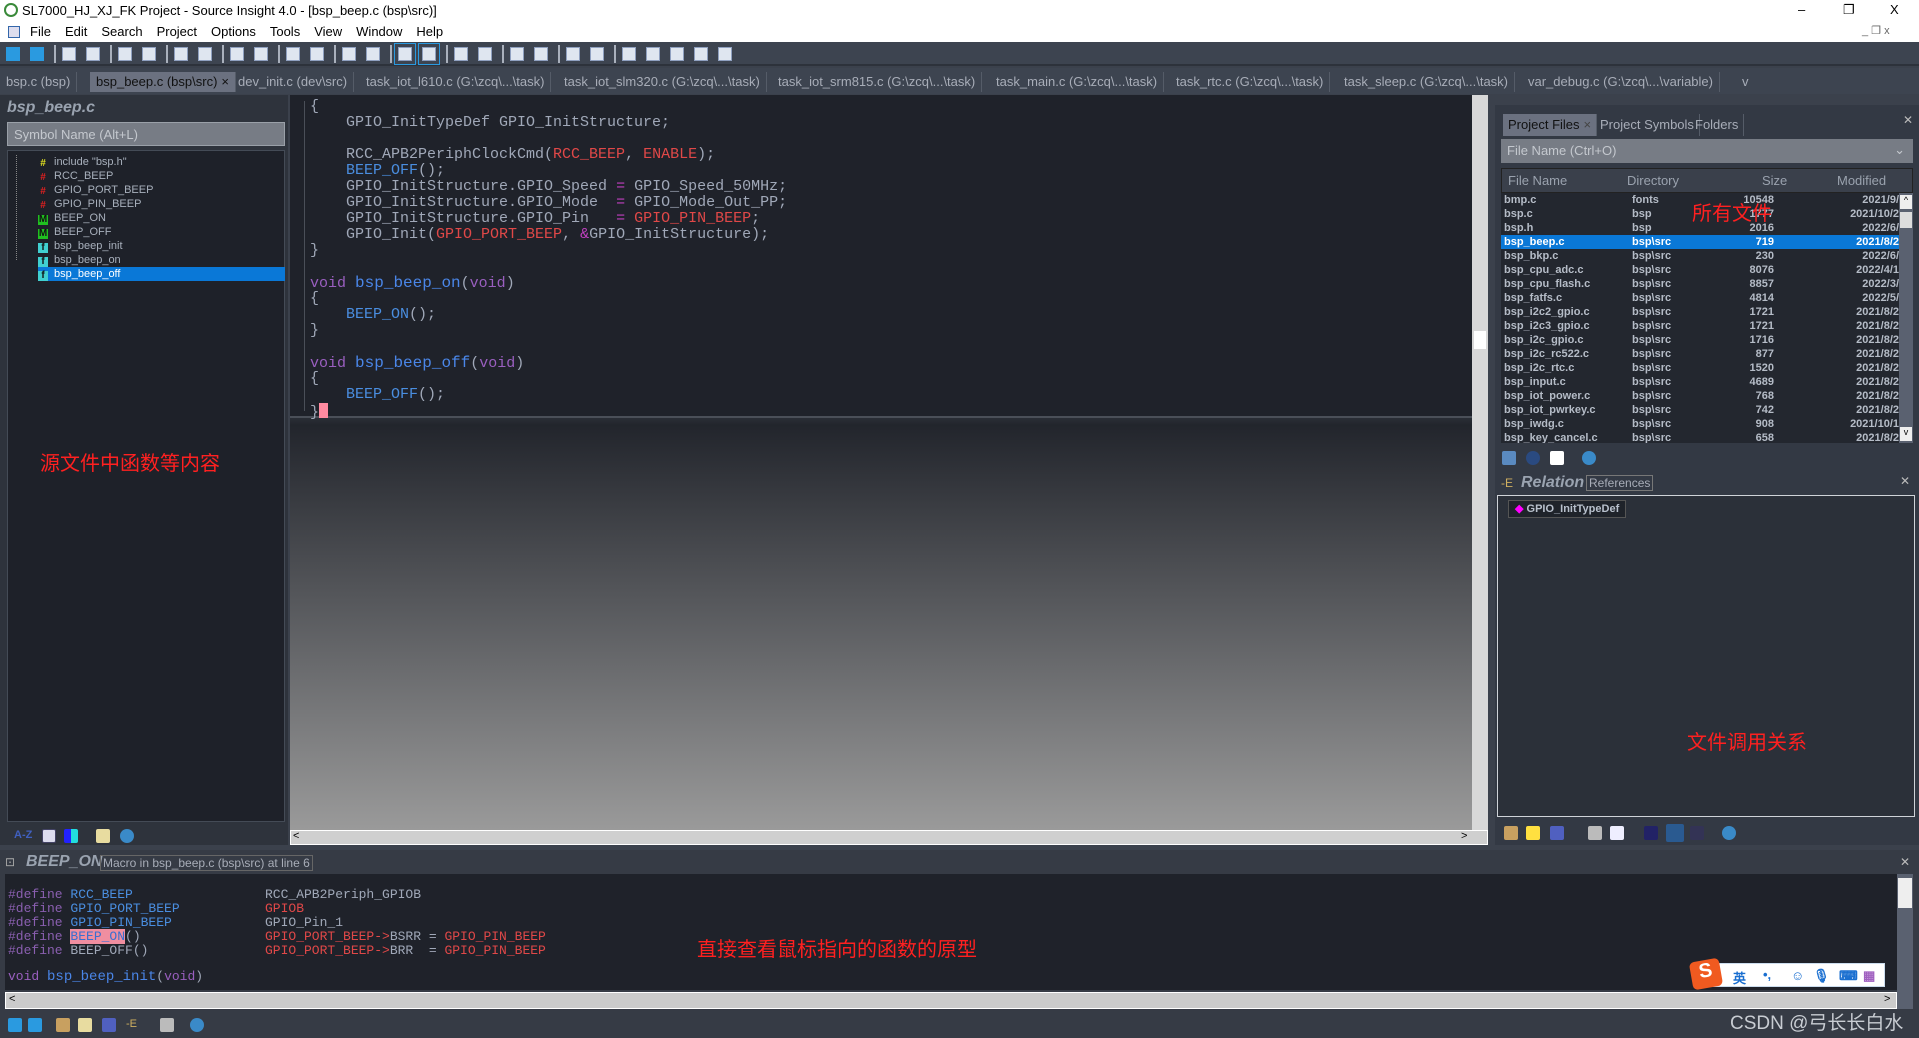  What do you see at coordinates (1533, 458) in the screenshot?
I see `add-file-icon` at bounding box center [1533, 458].